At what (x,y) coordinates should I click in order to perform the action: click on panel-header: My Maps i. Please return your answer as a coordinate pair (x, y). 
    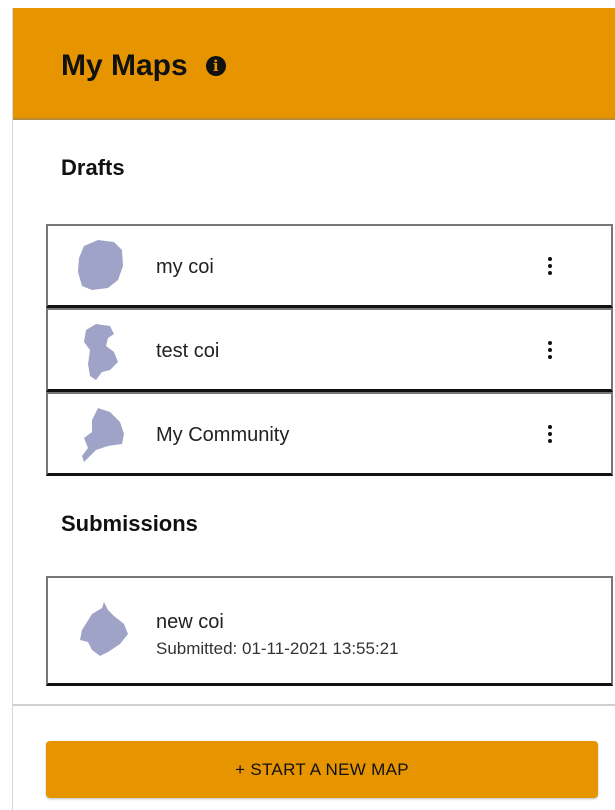
    Looking at the image, I should click on (314, 64).